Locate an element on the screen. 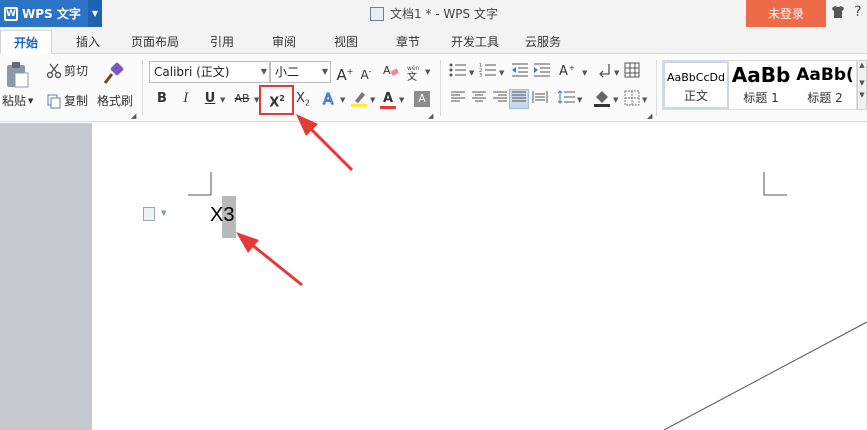  indent-icon is located at coordinates (542, 70).